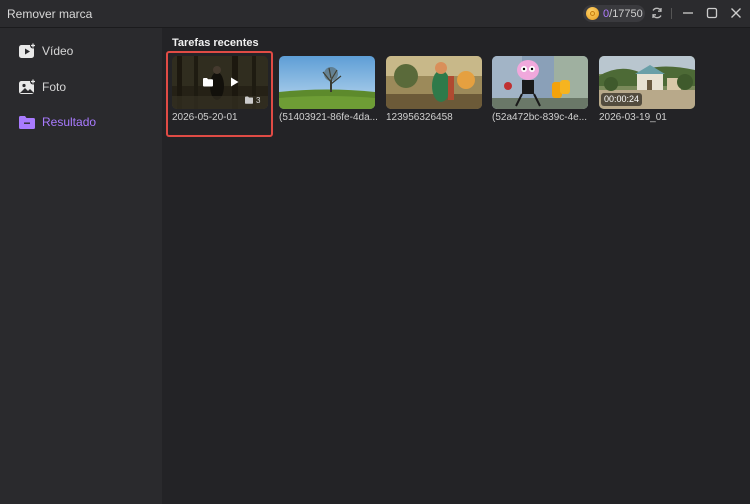 This screenshot has height=504, width=750. What do you see at coordinates (81, 51) in the screenshot?
I see `sidebar-item-video: Vídeo` at bounding box center [81, 51].